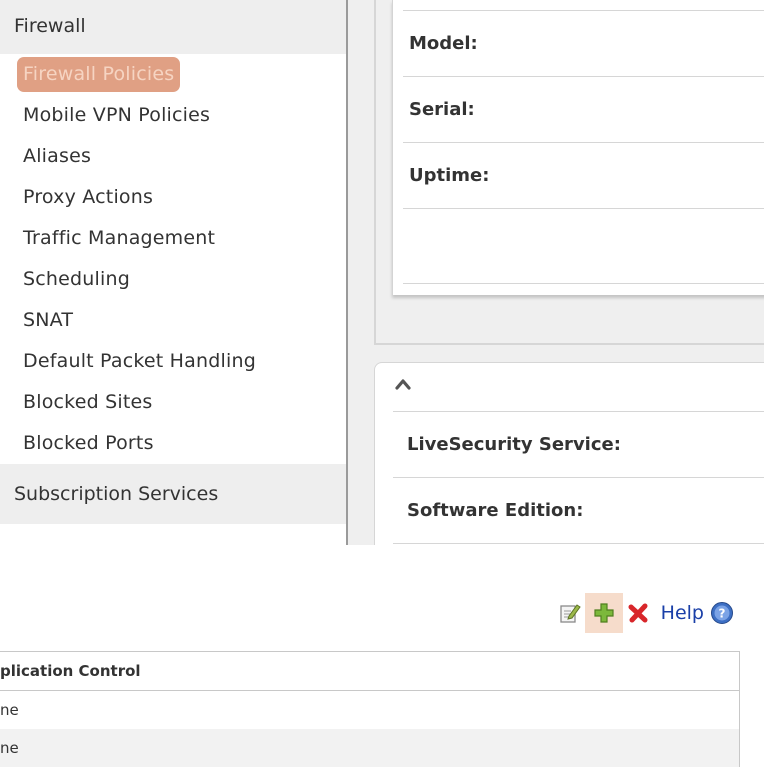 Image resolution: width=764 pixels, height=767 pixels. What do you see at coordinates (370, 671) in the screenshot?
I see `column-header-application-control: plication Control` at bounding box center [370, 671].